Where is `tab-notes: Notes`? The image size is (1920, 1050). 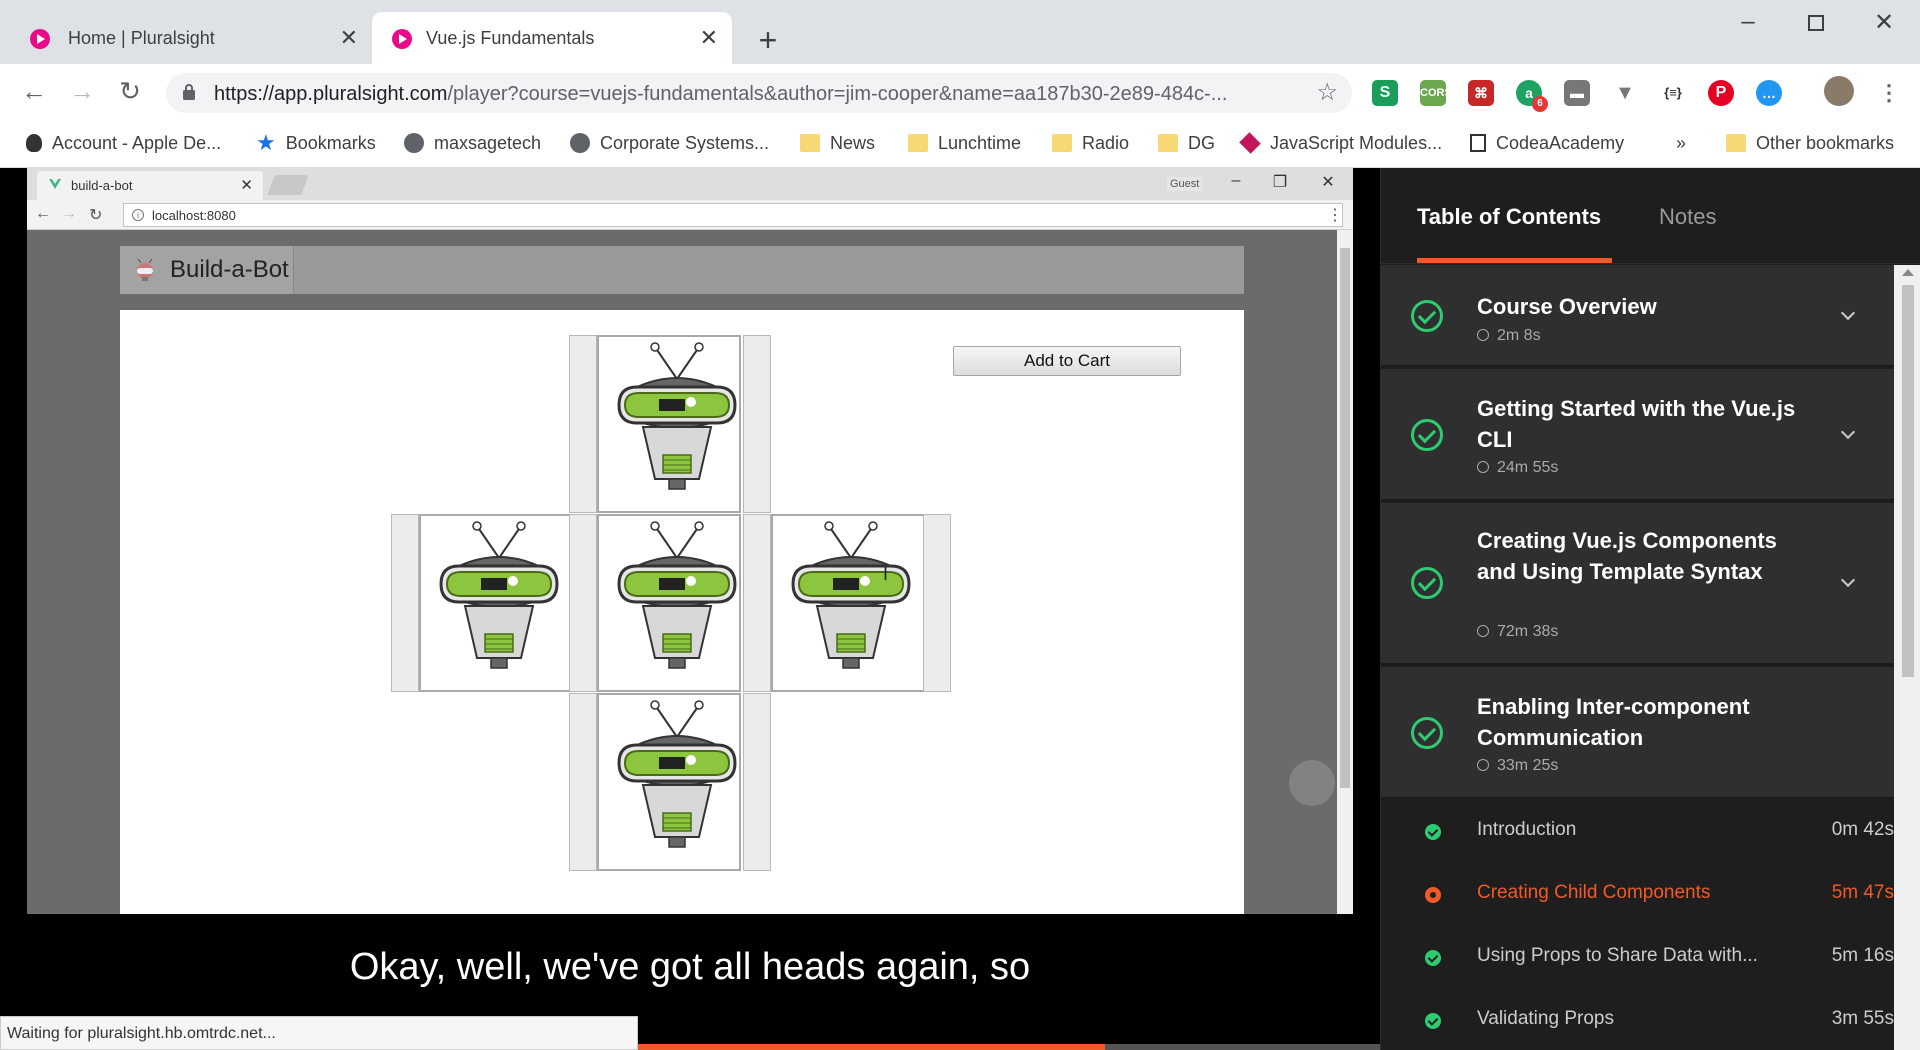 tab-notes: Notes is located at coordinates (1687, 217).